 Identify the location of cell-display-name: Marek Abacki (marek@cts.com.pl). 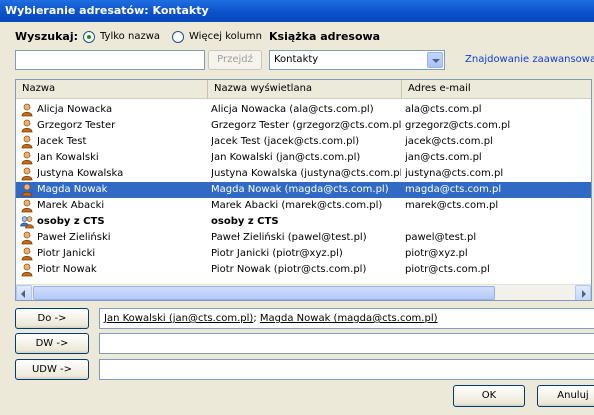
(297, 205).